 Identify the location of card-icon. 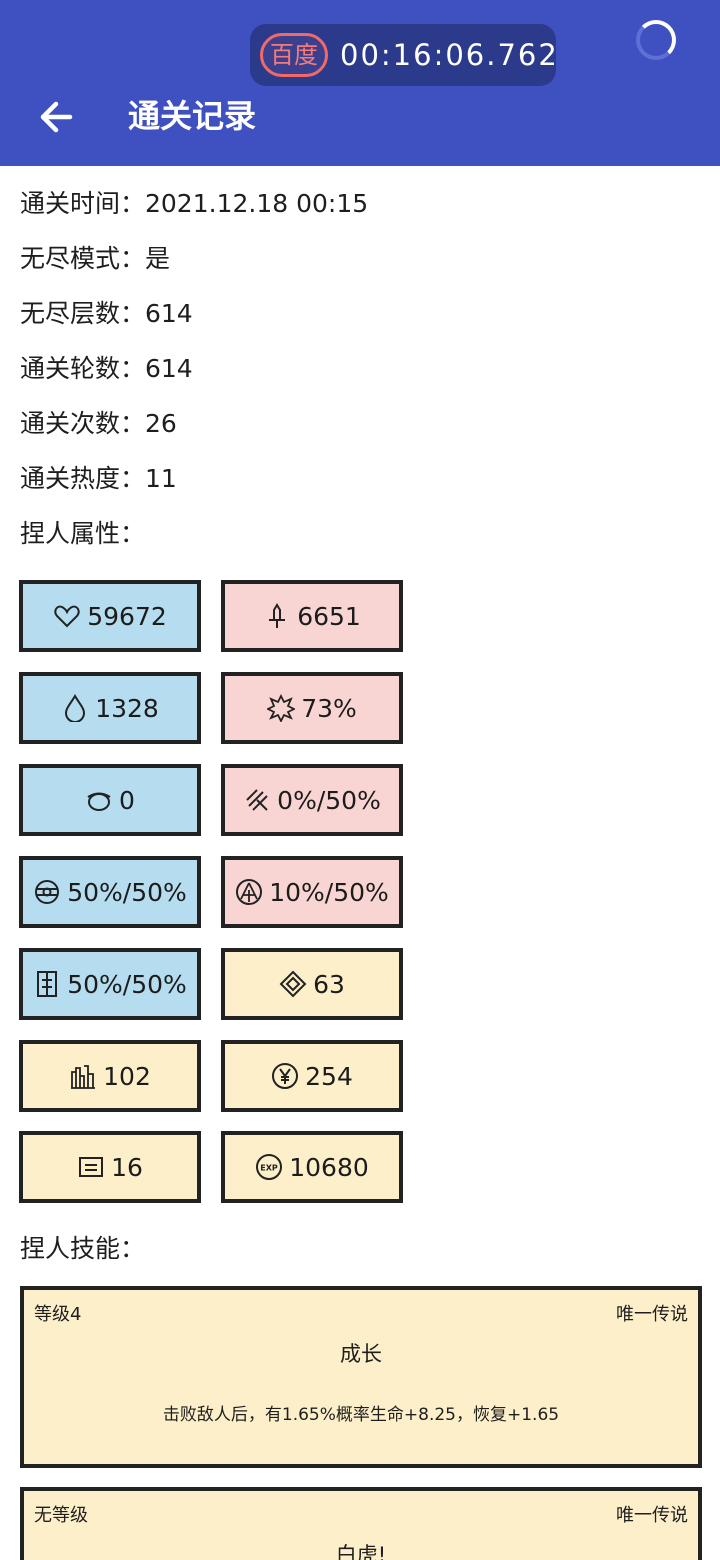
(91, 1167).